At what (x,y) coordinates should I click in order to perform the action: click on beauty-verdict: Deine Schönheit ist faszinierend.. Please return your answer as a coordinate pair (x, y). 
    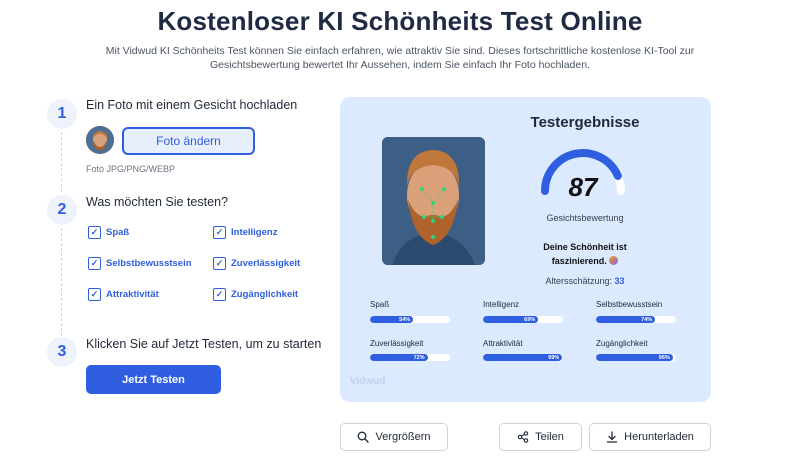
    Looking at the image, I should click on (585, 254).